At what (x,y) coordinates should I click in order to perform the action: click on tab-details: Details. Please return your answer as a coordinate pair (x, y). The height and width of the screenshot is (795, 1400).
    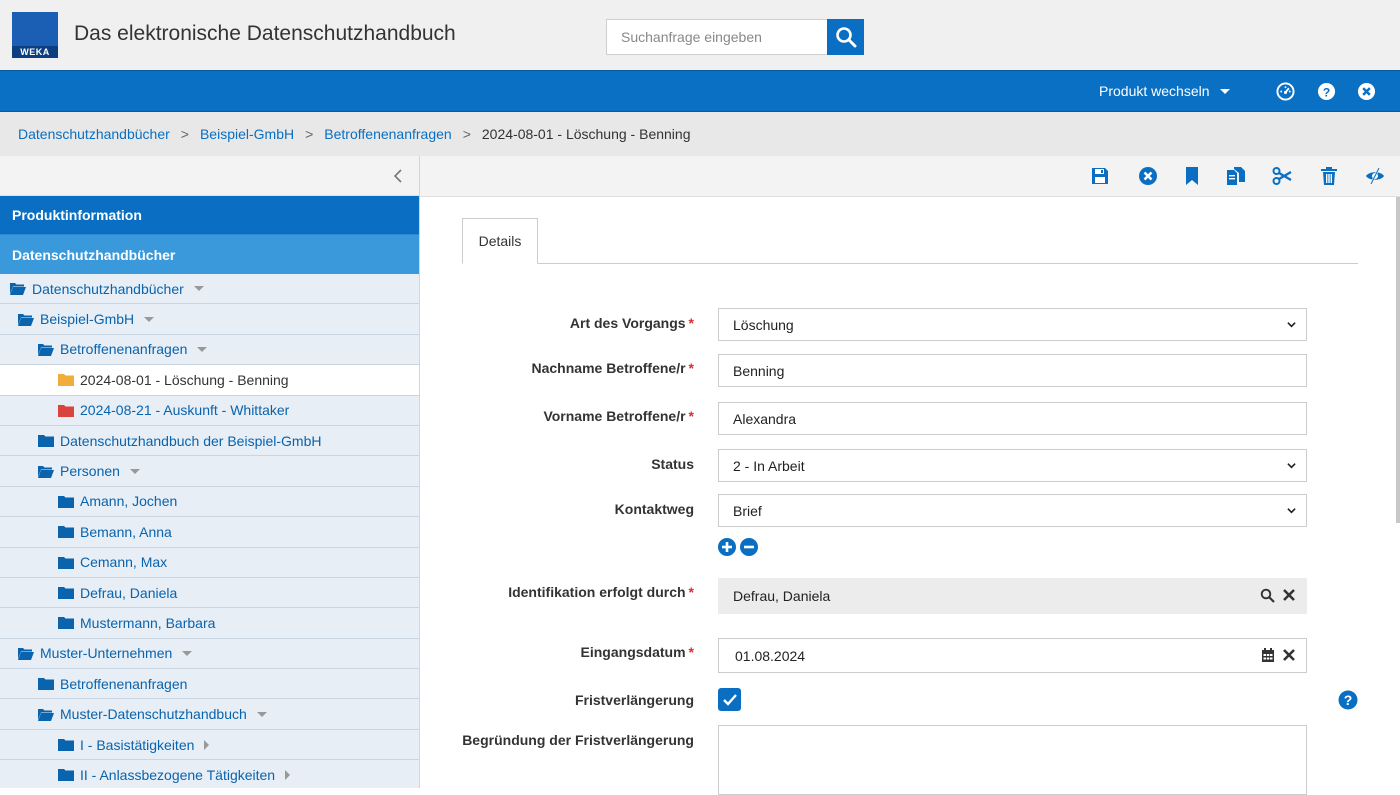
    Looking at the image, I should click on (500, 241).